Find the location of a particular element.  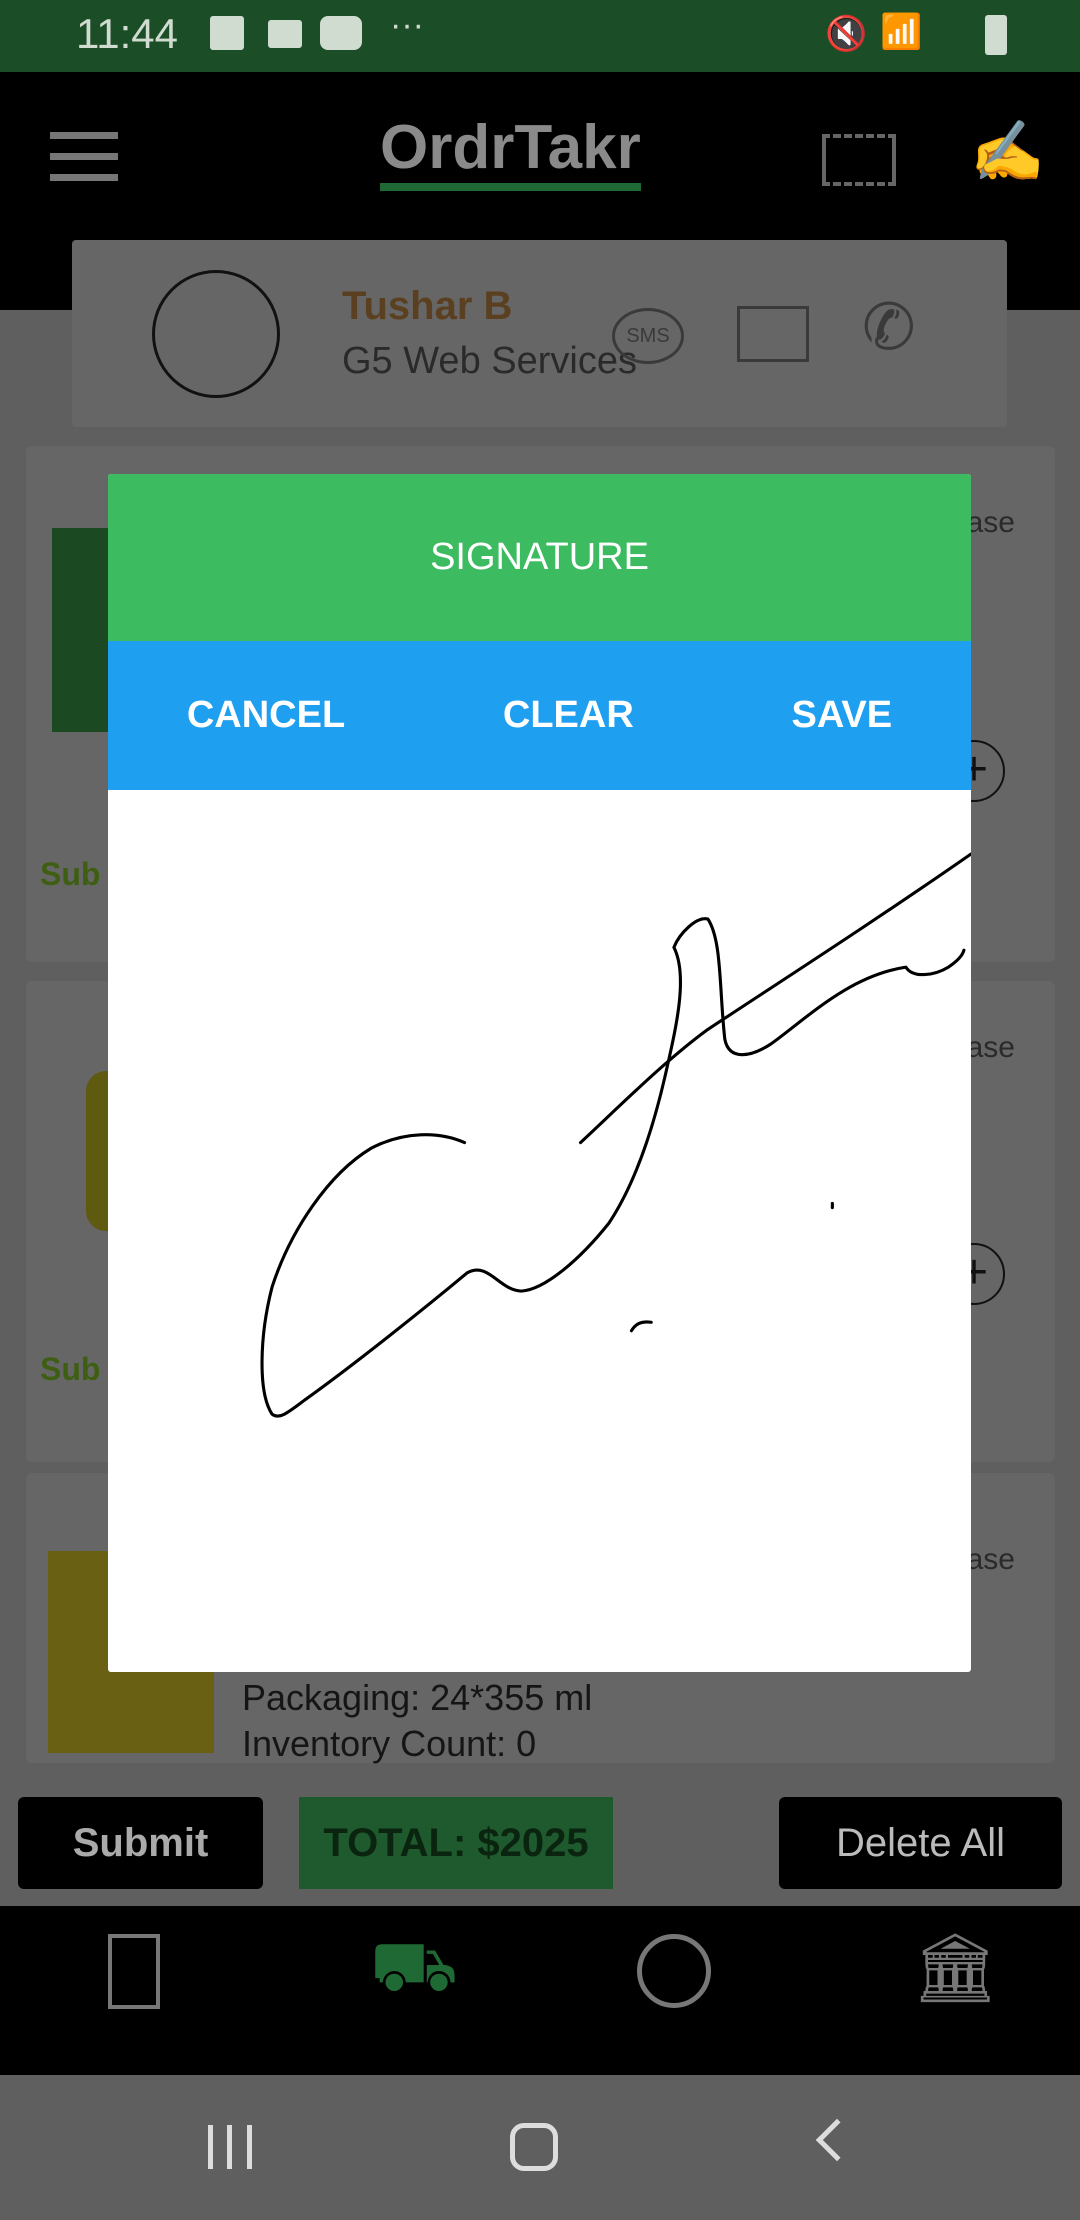

inventory-count-text: Inventory Count: 0 is located at coordinates (389, 1743).